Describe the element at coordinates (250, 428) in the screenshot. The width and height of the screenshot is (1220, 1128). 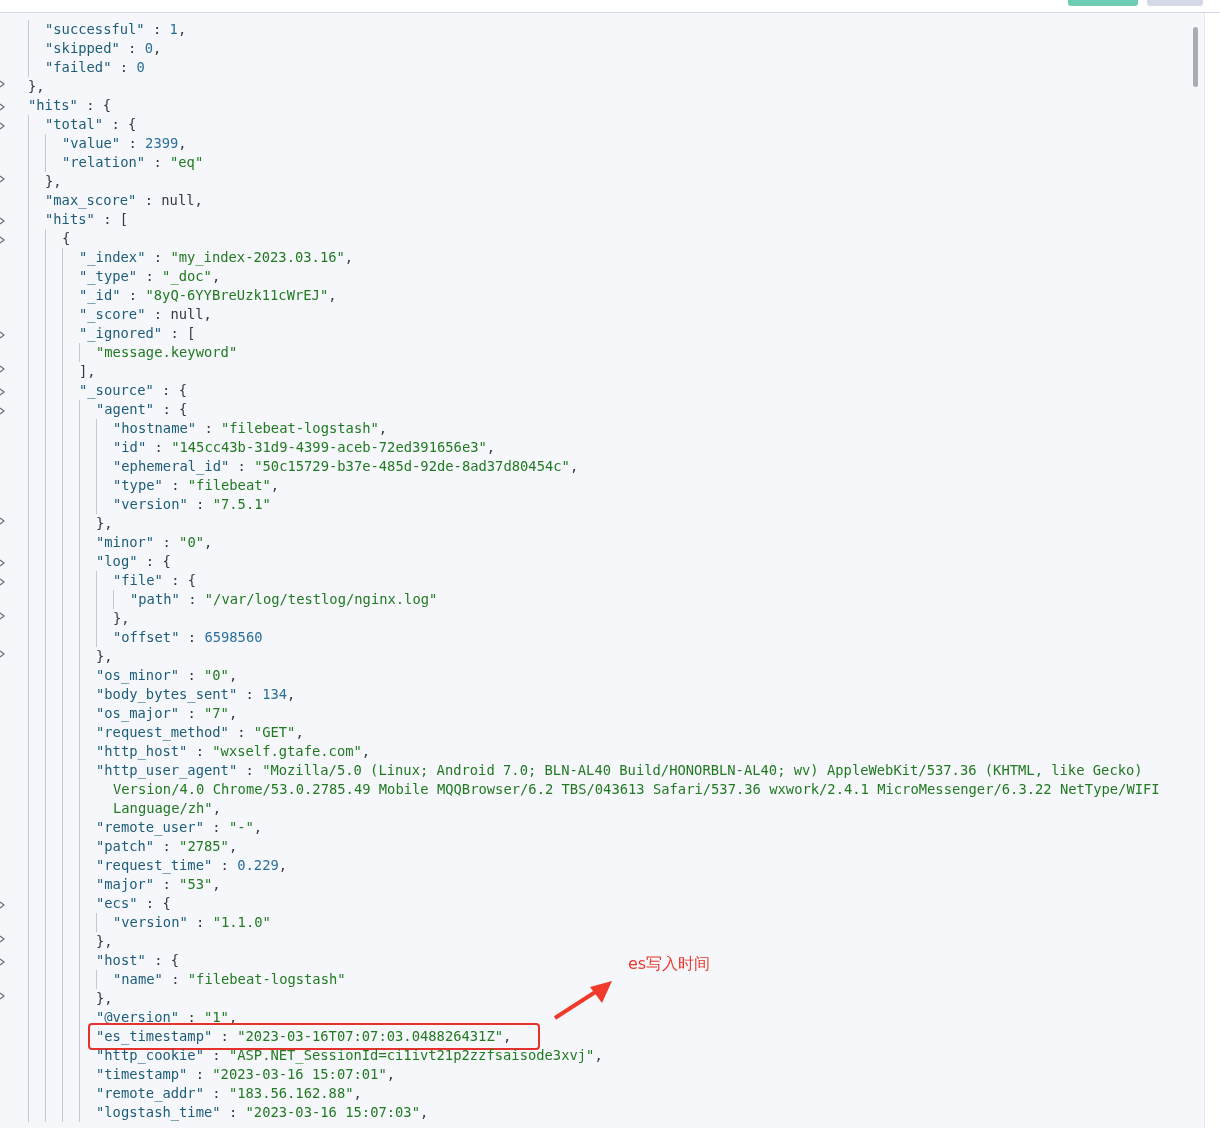
I see `code-line: "hostname" : "filebeat-logstash",` at that location.